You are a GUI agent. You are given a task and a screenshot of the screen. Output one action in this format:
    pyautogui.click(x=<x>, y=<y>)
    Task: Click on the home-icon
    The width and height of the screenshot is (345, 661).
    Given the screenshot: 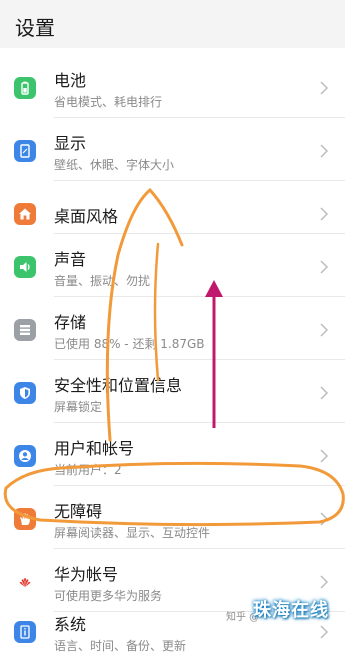 What is the action you would take?
    pyautogui.click(x=25, y=214)
    